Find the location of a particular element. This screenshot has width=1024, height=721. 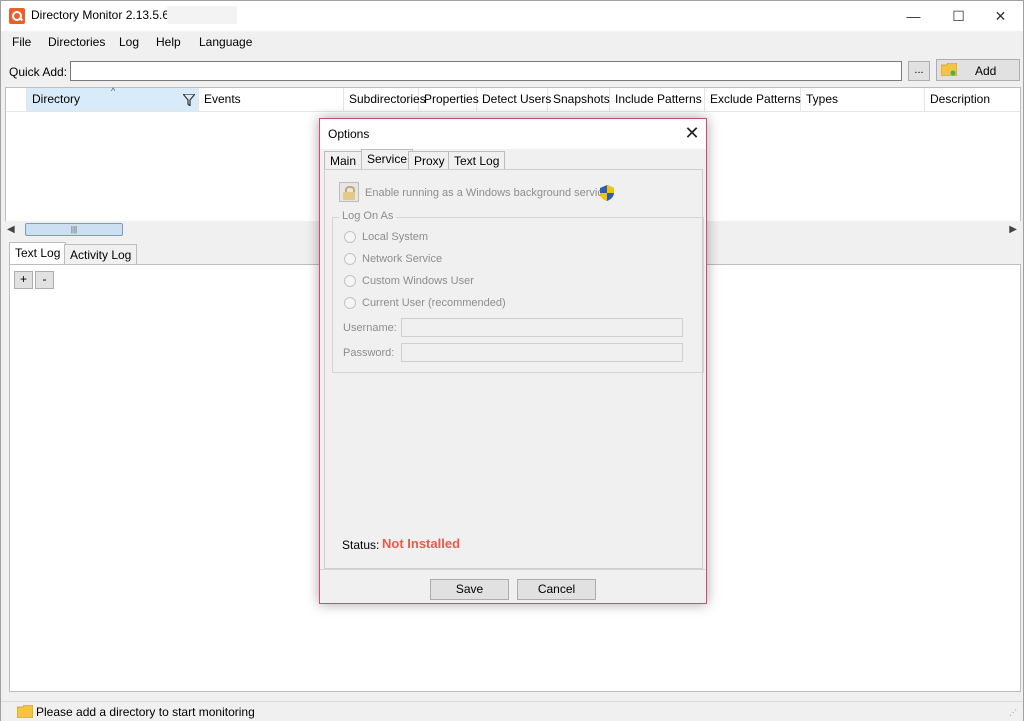

radio-network-service-label: Network Service is located at coordinates (402, 259).